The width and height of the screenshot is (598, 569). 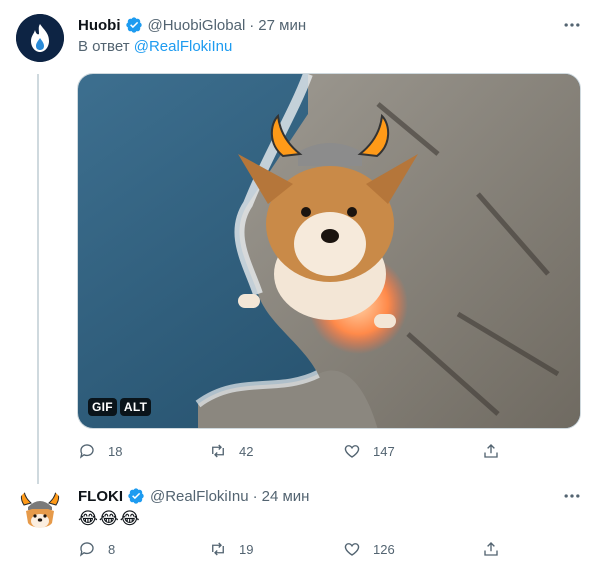 I want to click on huobi-avatar, so click(x=40, y=38).